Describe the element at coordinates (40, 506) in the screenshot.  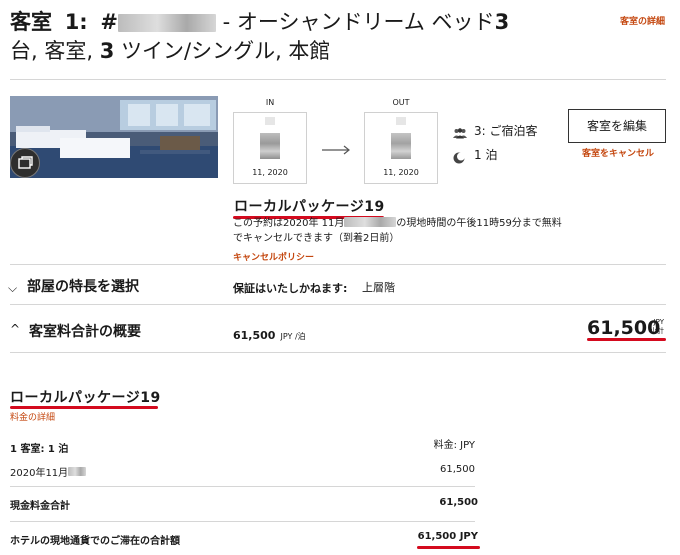
I see `cash-total-label: 現金料金合計` at that location.